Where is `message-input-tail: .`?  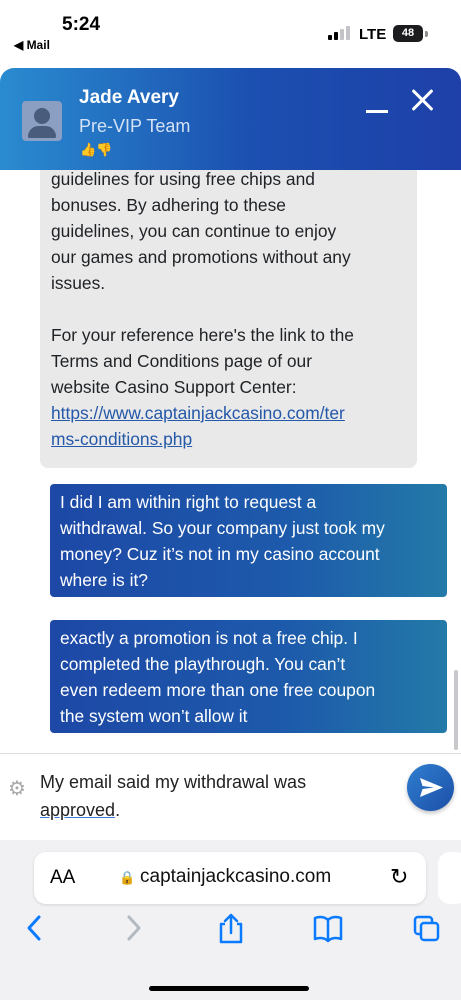 message-input-tail: . is located at coordinates (118, 810).